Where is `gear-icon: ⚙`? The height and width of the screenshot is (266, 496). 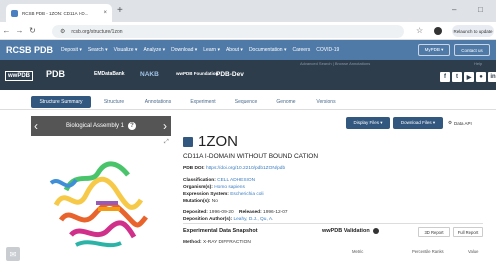 gear-icon: ⚙ is located at coordinates (450, 122).